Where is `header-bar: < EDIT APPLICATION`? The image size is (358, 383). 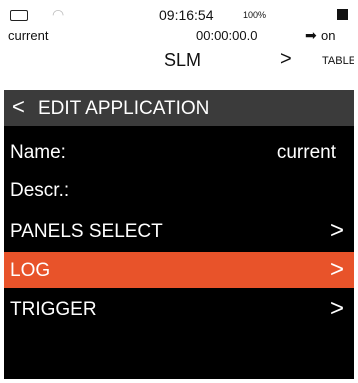
header-bar: < EDIT APPLICATION is located at coordinates (179, 108).